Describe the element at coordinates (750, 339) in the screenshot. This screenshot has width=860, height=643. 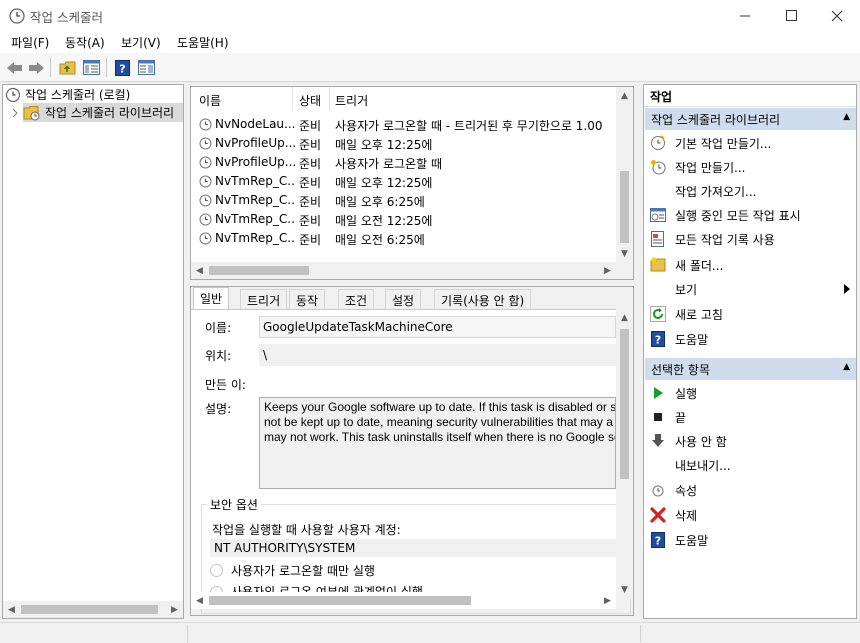
I see `help-action: ? 도움말` at that location.